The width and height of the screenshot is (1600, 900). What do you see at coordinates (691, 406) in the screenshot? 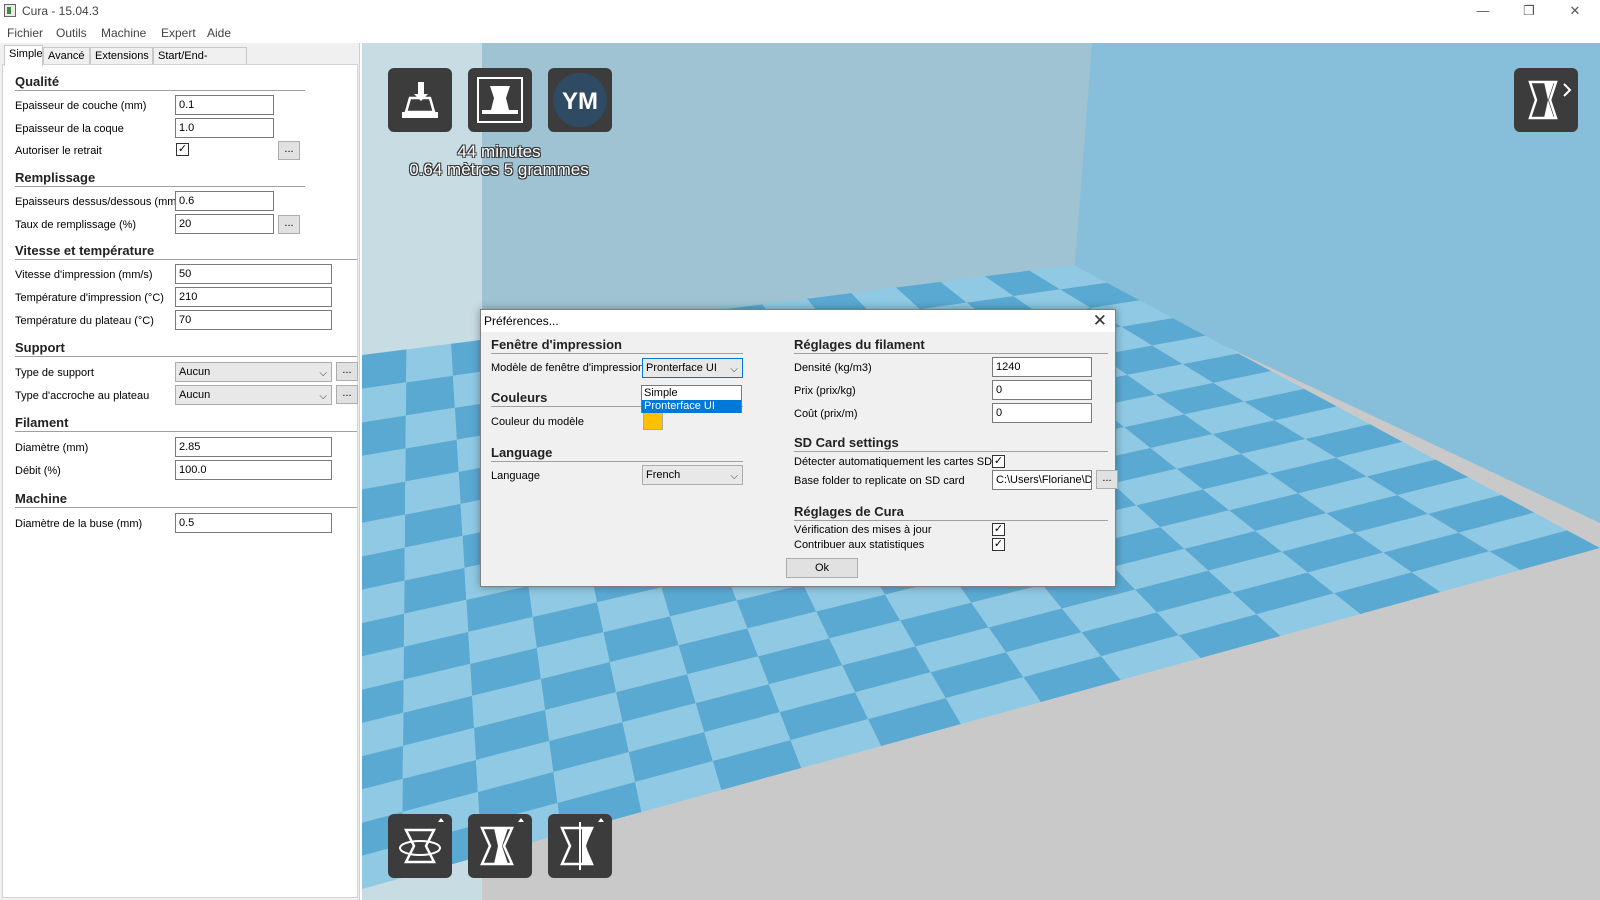
I see `dropdown-option-pronterface: Pronterface UI` at bounding box center [691, 406].